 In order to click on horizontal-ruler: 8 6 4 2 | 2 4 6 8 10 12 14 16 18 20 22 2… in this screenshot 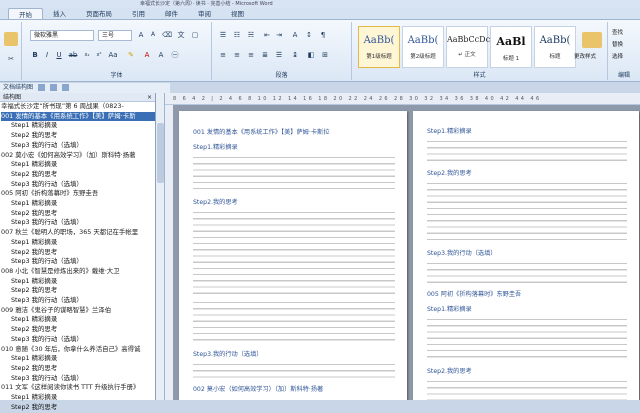, I will do `click(402, 99)`.